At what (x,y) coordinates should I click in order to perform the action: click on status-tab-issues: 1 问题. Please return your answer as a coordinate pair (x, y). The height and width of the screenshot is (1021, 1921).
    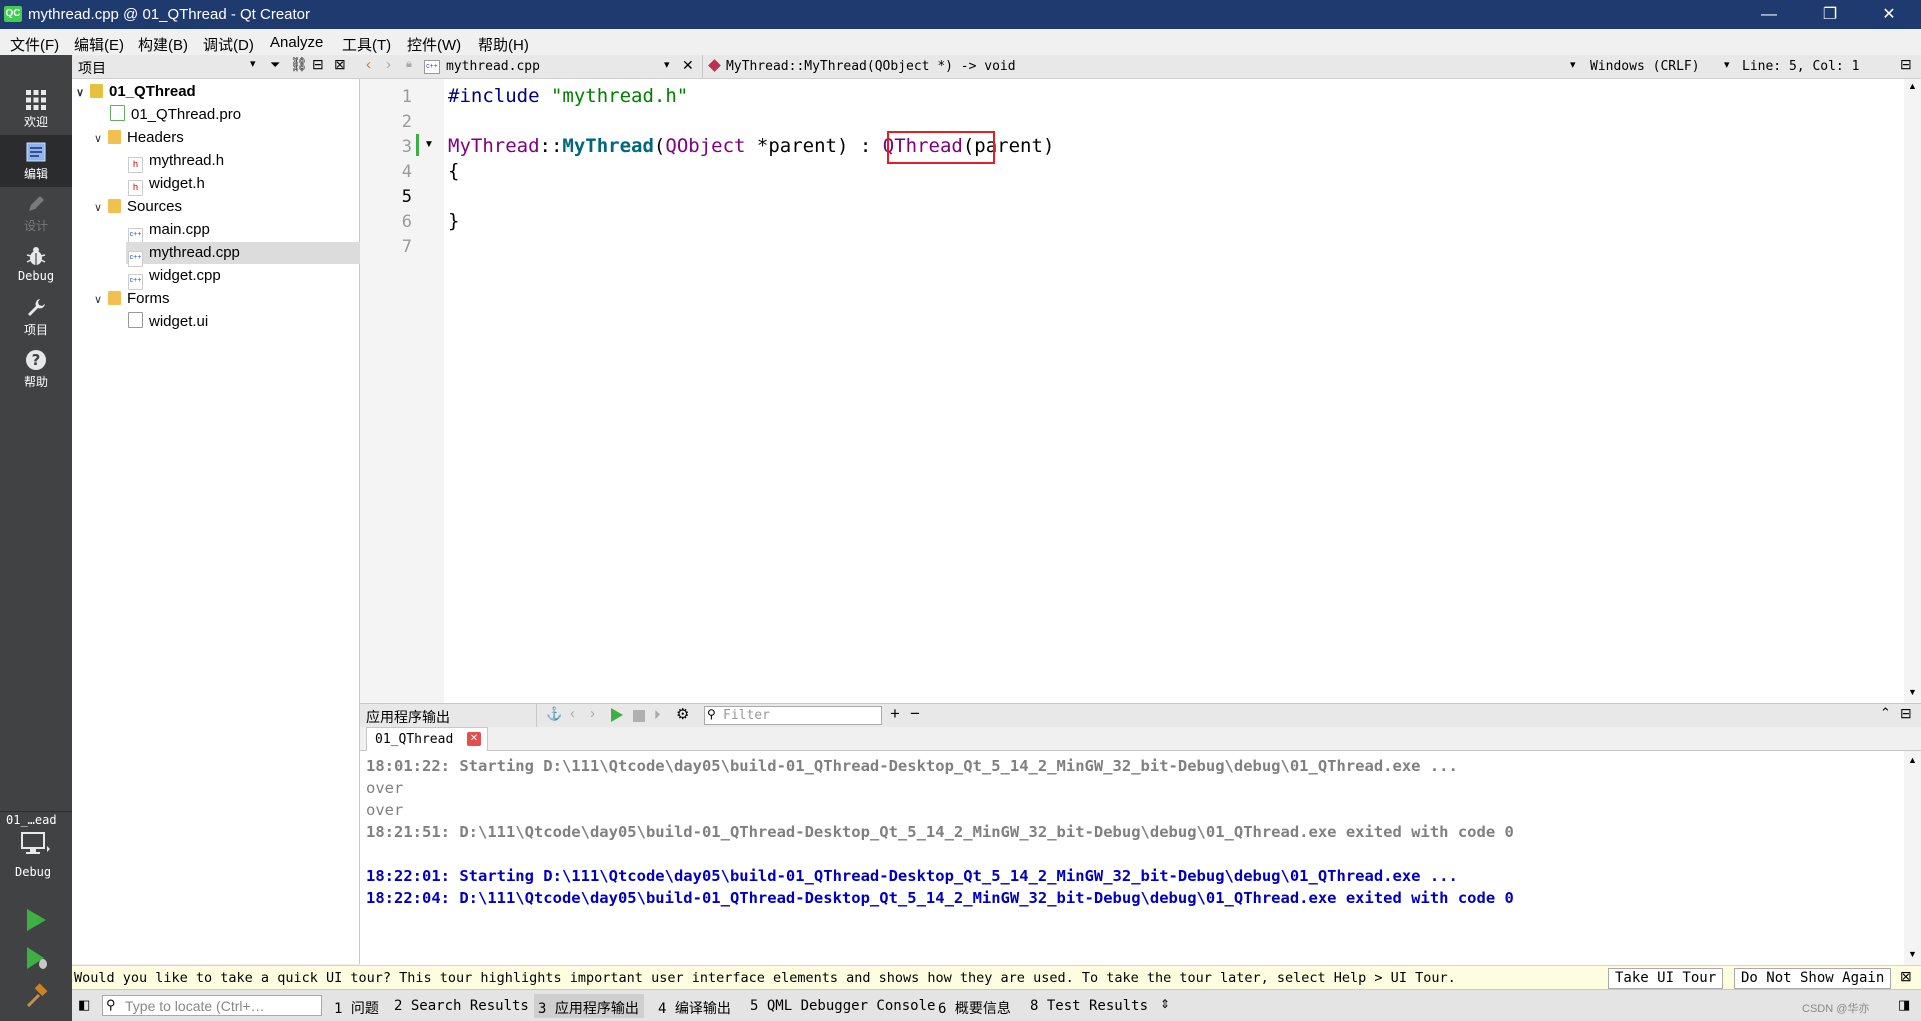
    Looking at the image, I should click on (356, 1008).